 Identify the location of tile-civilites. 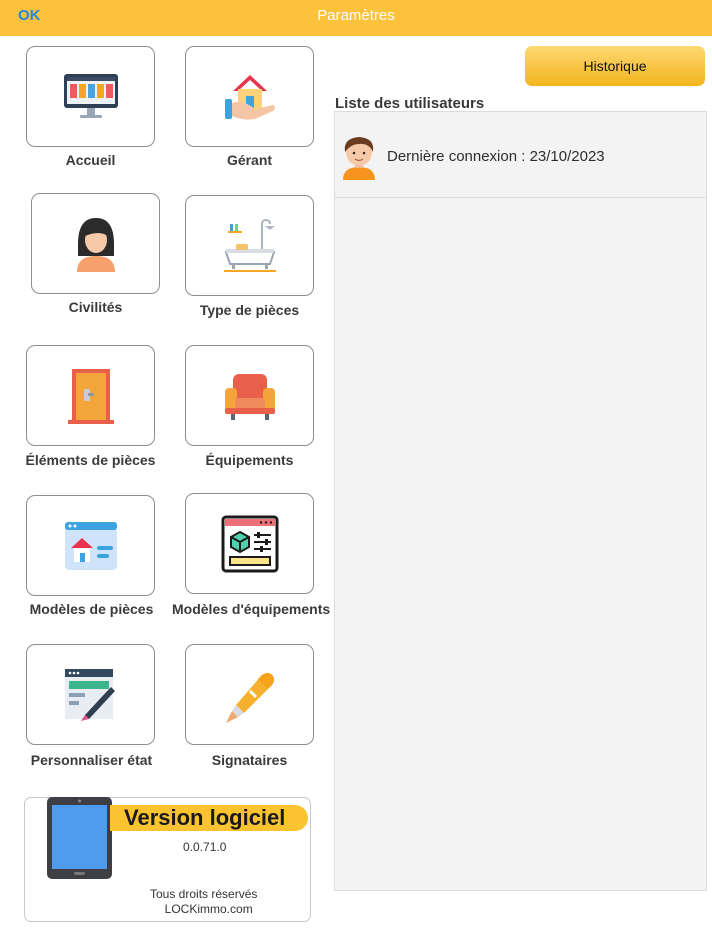
(95, 243).